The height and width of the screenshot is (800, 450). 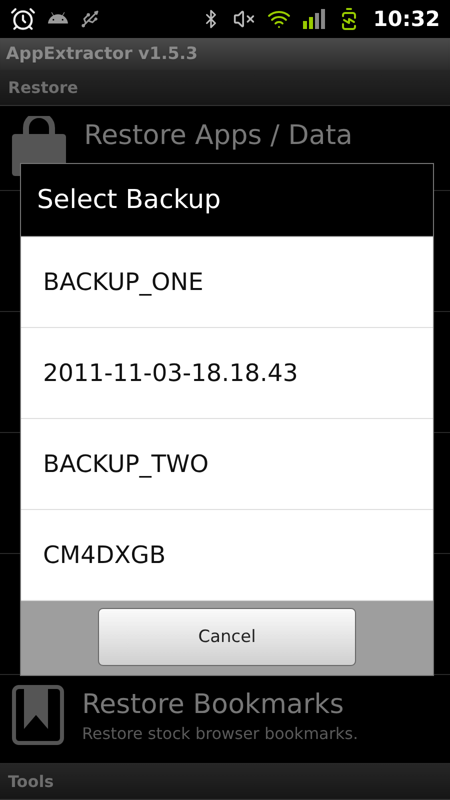 What do you see at coordinates (23, 19) in the screenshot?
I see `alarm-icon` at bounding box center [23, 19].